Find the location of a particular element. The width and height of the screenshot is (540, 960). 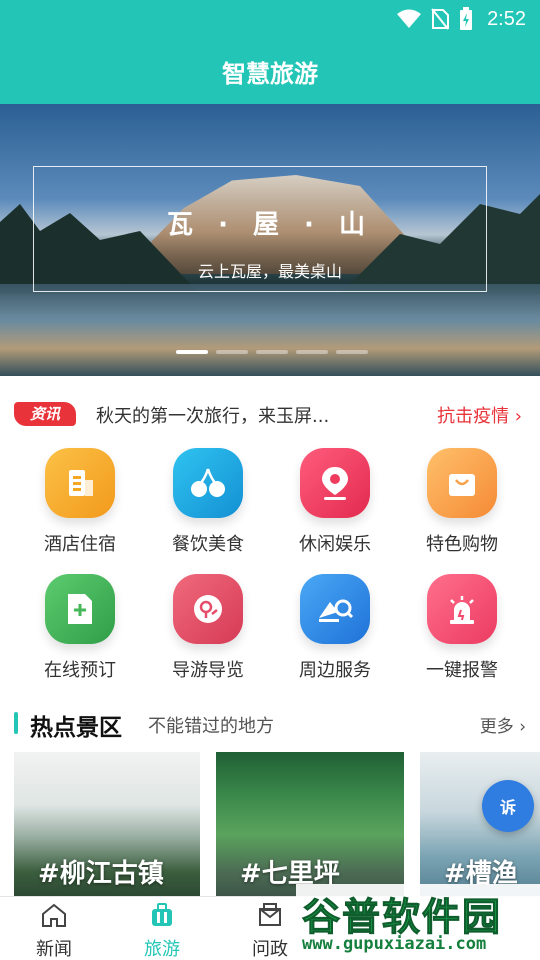

grid-item-label: 特色购物 is located at coordinates (462, 544).